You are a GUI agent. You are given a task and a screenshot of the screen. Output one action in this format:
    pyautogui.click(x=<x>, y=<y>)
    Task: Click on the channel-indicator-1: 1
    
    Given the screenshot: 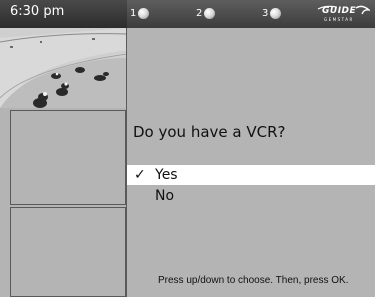 What is the action you would take?
    pyautogui.click(x=140, y=14)
    